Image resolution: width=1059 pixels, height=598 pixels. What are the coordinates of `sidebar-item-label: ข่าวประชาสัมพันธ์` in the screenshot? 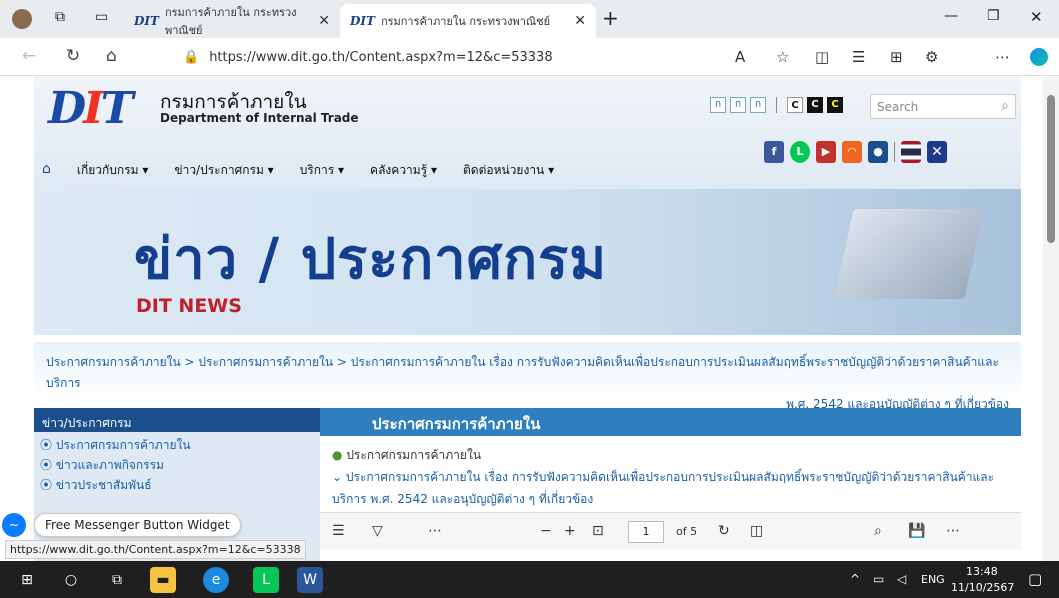 It's located at (103, 485).